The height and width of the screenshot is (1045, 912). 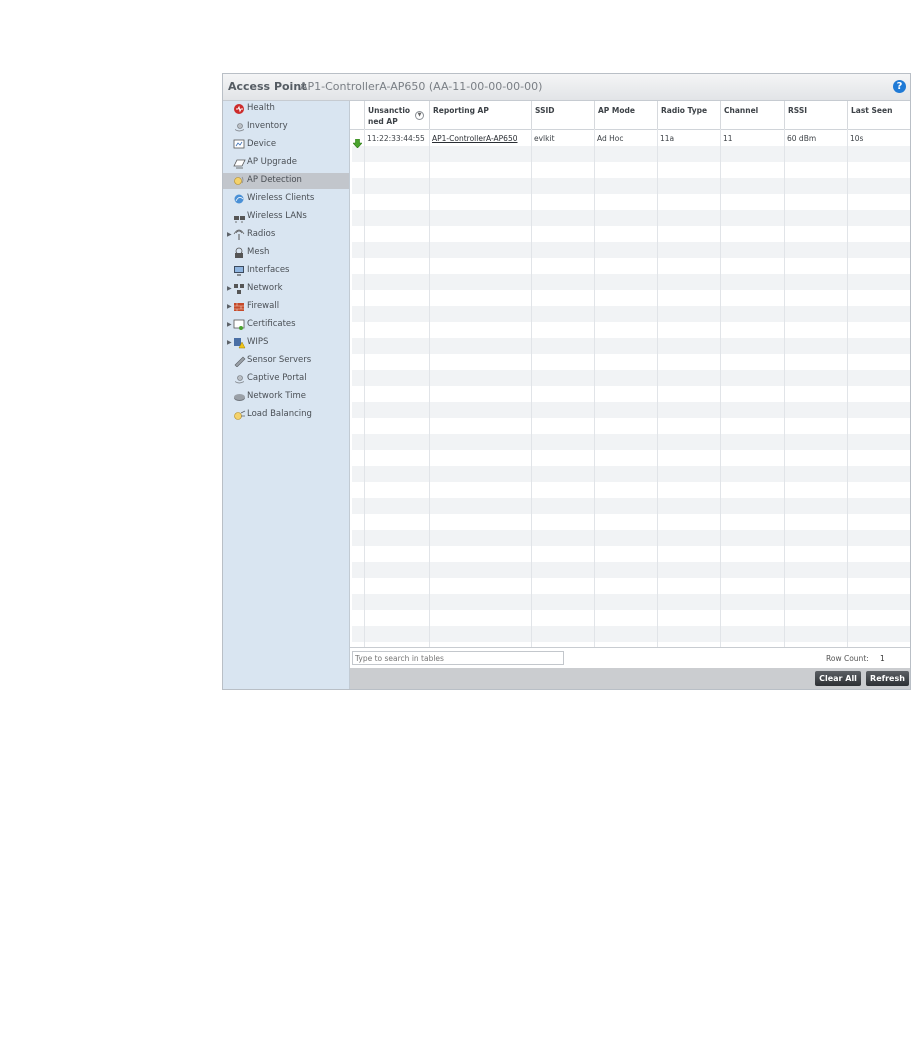 I want to click on sidebar-item-device: Device, so click(x=286, y=145).